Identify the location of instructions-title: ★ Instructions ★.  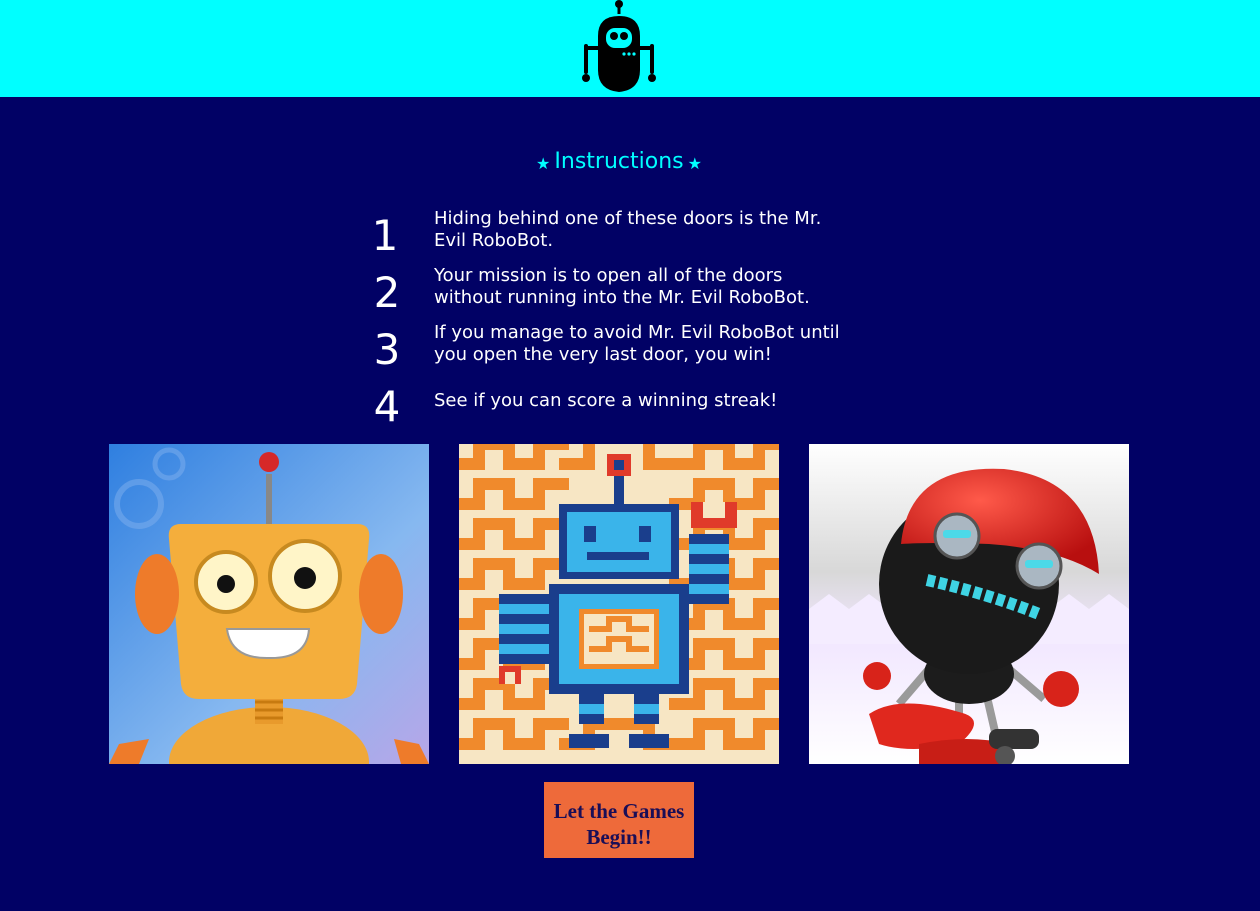
(619, 163).